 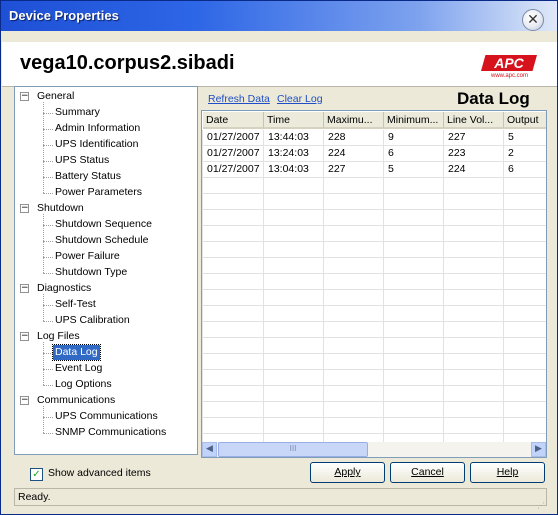 I want to click on scroll-left-button: ◀, so click(x=209, y=449).